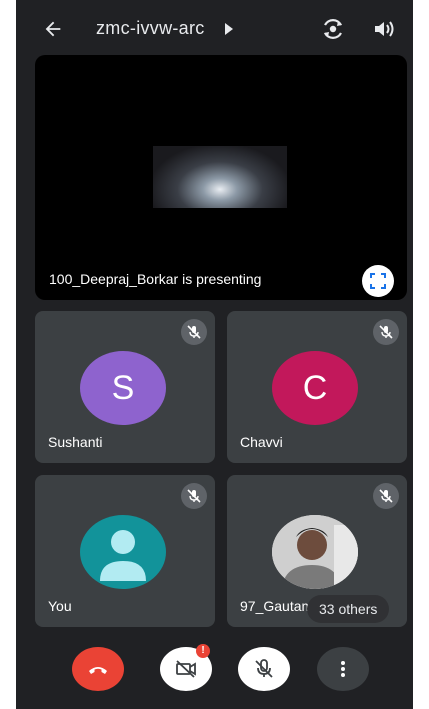 This screenshot has width=429, height=709. What do you see at coordinates (203, 651) in the screenshot?
I see `camera-alert-badge: !` at bounding box center [203, 651].